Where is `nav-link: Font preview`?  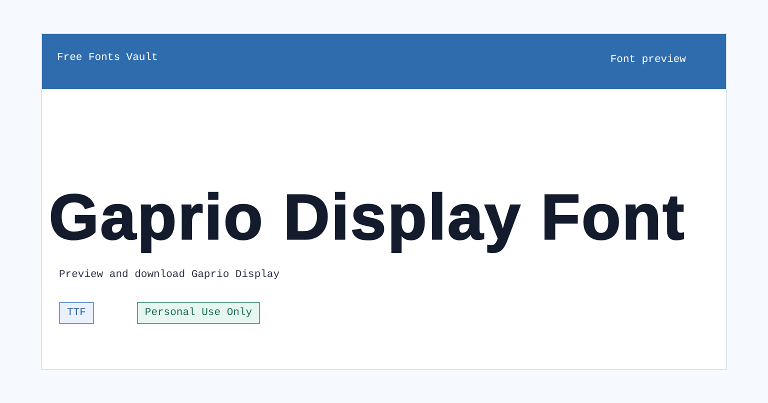 nav-link: Font preview is located at coordinates (648, 71).